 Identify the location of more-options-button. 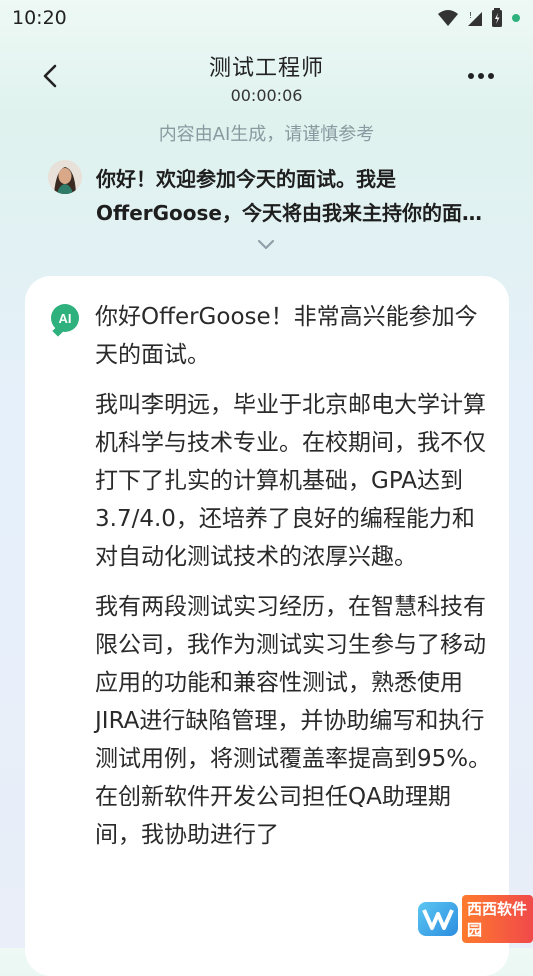
(481, 76).